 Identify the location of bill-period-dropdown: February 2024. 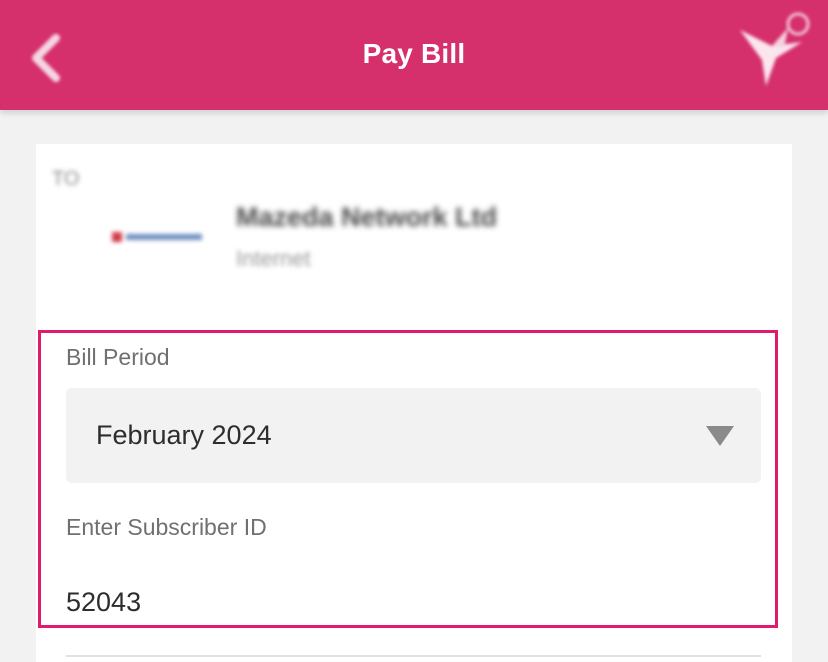
(413, 435).